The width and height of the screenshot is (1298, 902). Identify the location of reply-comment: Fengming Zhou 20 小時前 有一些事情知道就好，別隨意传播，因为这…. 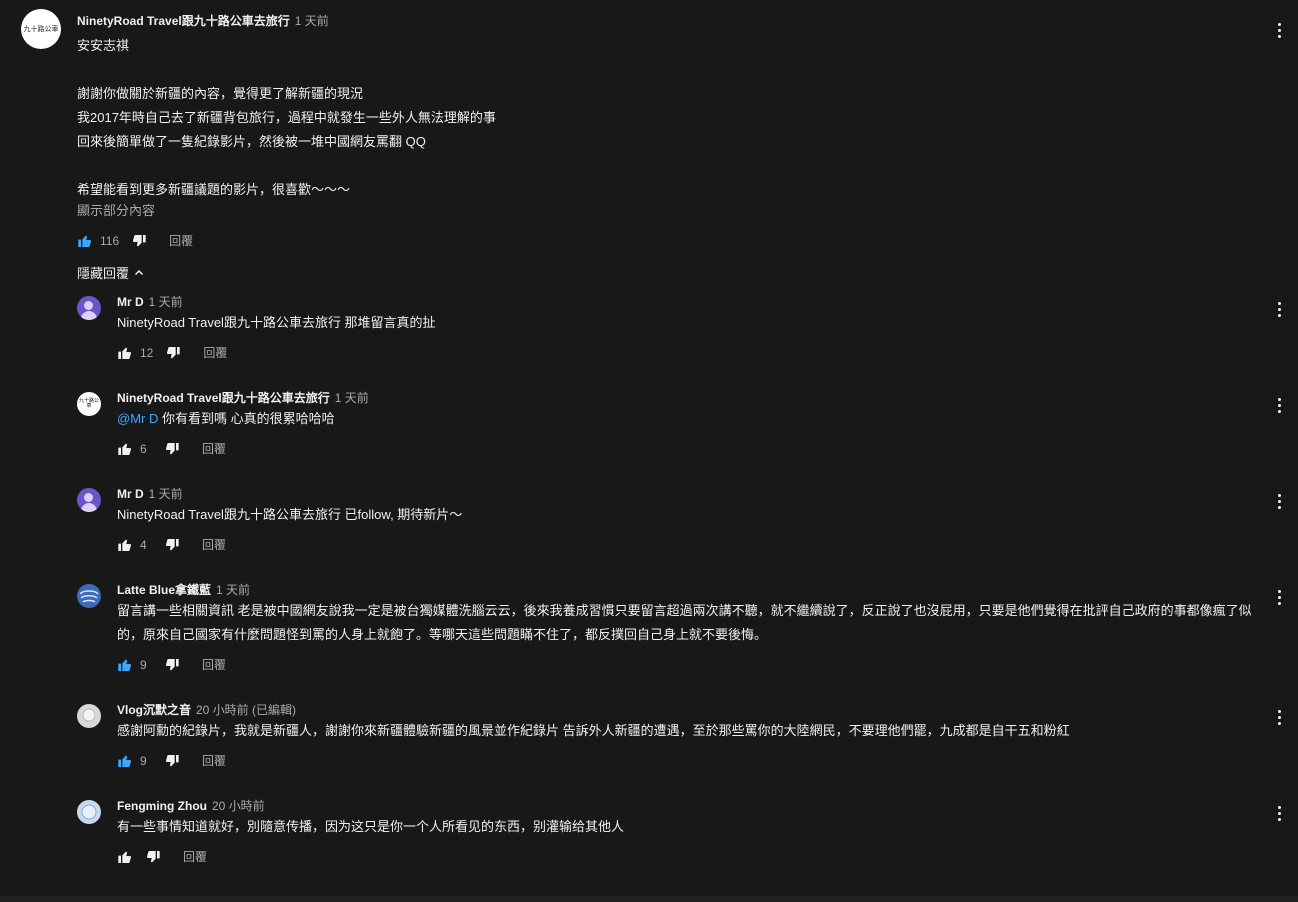
(649, 845).